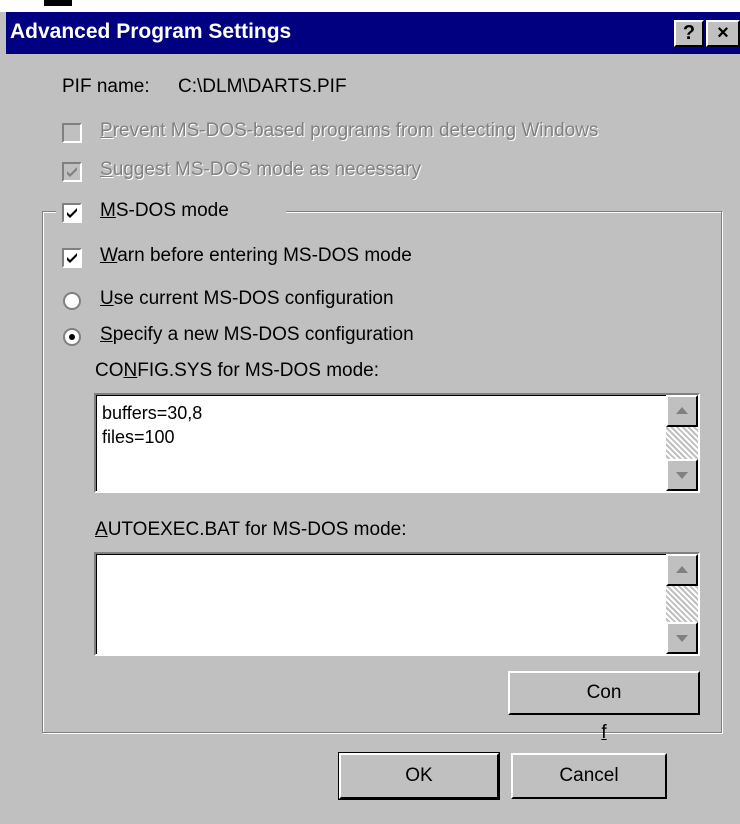 This screenshot has width=740, height=824. I want to click on specify-new-radio, so click(72, 337).